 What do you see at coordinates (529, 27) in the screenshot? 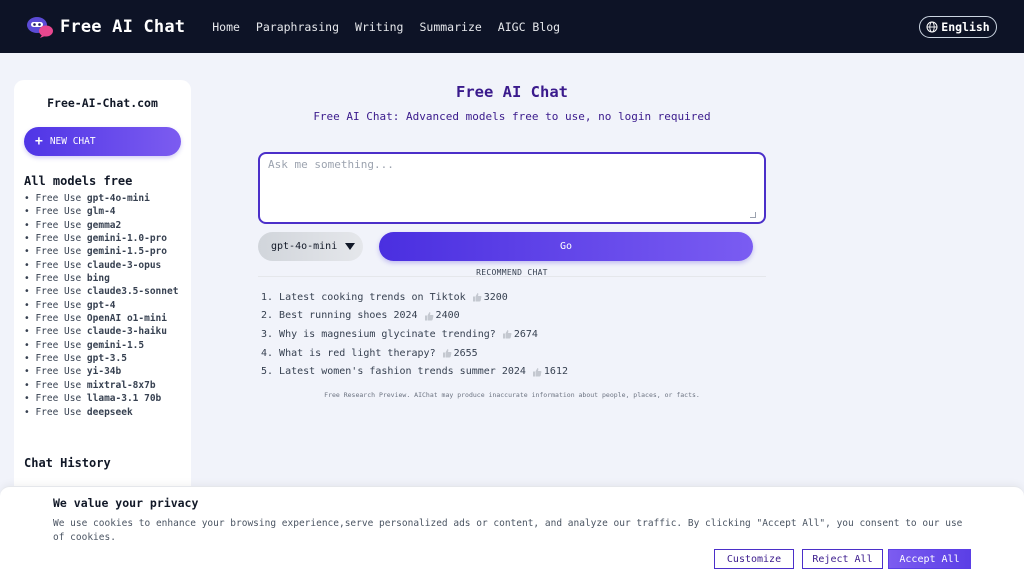
I see `nav-aigc-blog: AIGC Blog` at bounding box center [529, 27].